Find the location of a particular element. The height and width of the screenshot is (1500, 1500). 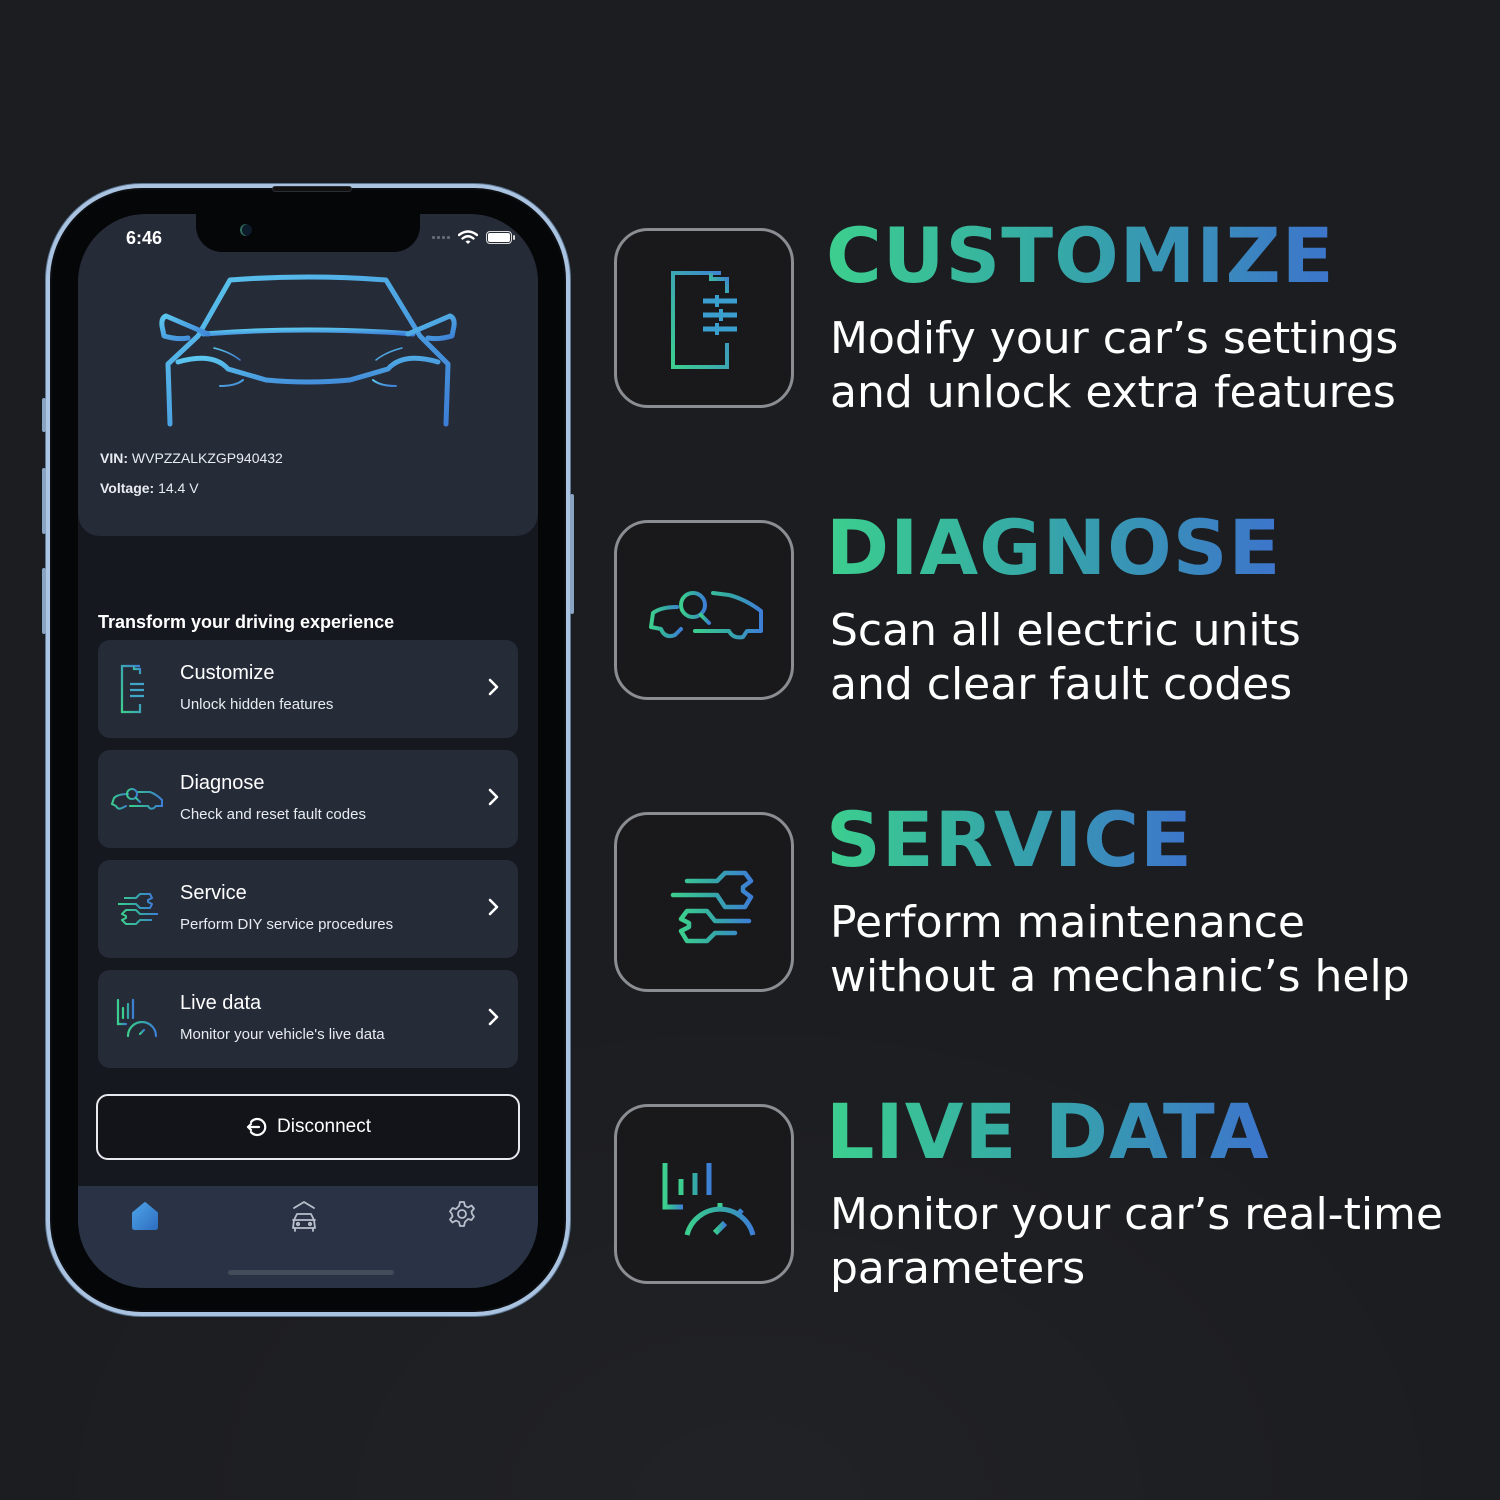

menu-item-title: Service is located at coordinates (213, 893).